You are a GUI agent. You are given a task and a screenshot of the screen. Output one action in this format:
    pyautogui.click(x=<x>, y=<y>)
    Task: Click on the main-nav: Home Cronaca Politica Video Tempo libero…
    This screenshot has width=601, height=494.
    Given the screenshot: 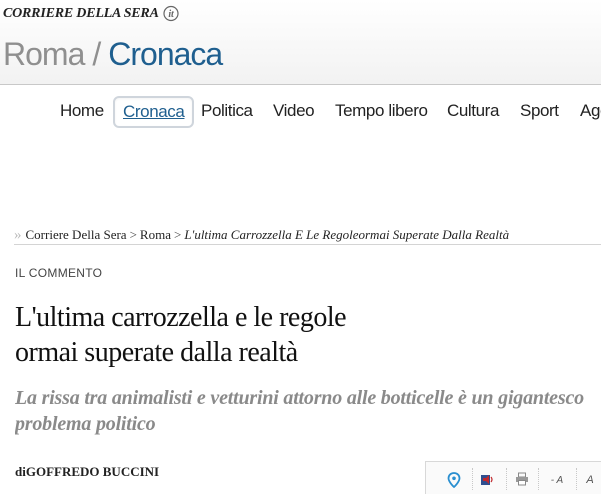 What is the action you would take?
    pyautogui.click(x=300, y=112)
    